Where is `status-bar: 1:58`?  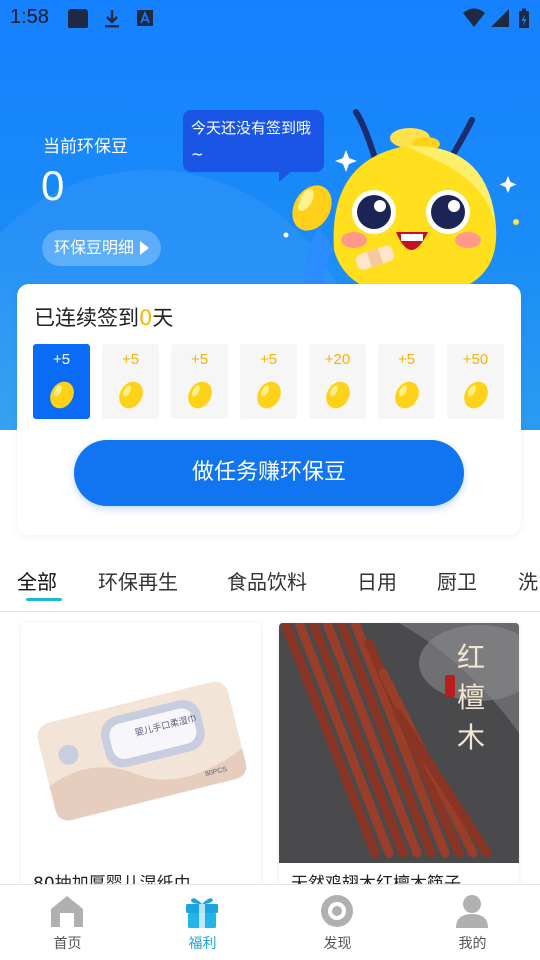
status-bar: 1:58 is located at coordinates (270, 18).